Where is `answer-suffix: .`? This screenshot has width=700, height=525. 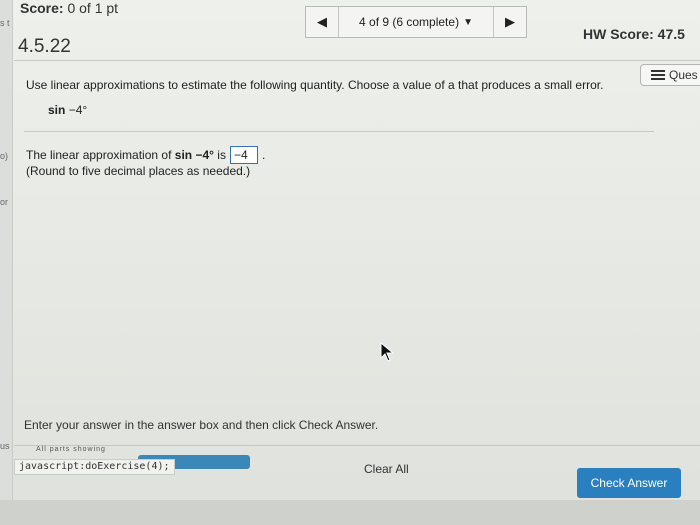 answer-suffix: . is located at coordinates (263, 155).